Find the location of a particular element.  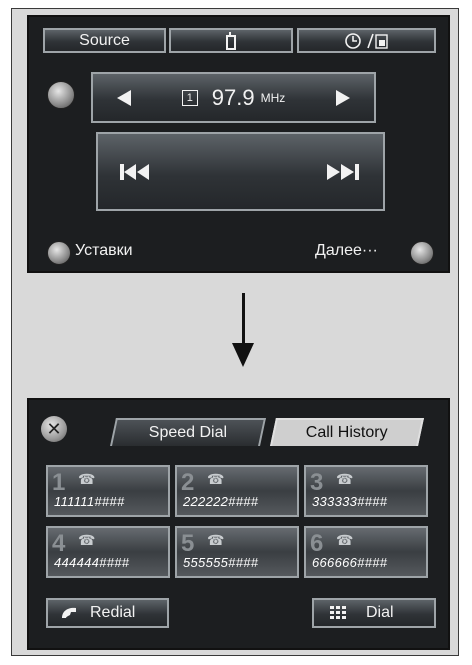

tab-call-history-label: Call History is located at coordinates (346, 432).